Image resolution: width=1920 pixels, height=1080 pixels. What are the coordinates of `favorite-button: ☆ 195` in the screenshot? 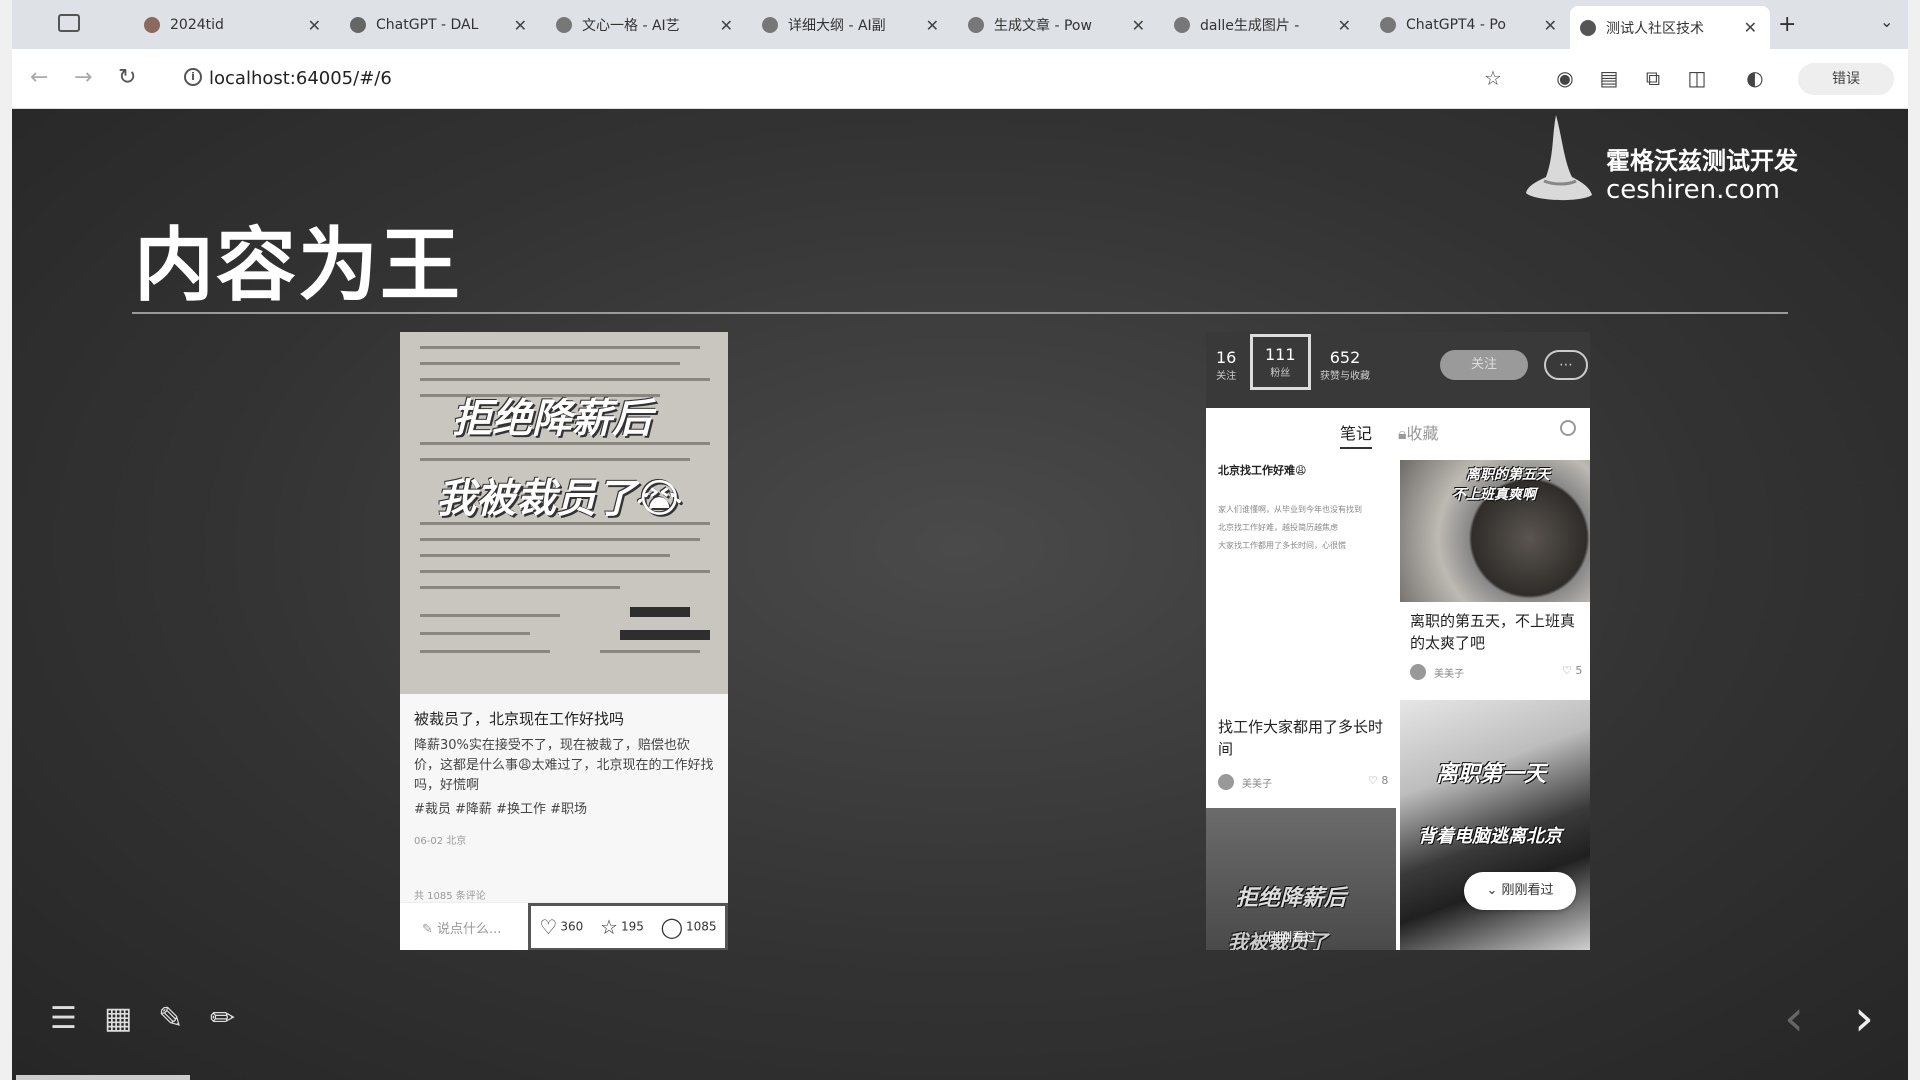 It's located at (622, 927).